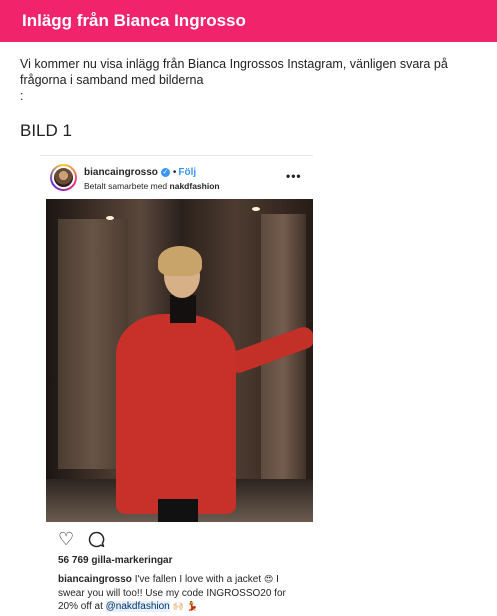  What do you see at coordinates (268, 580) in the screenshot?
I see `caption-emoji-1: 😍` at bounding box center [268, 580].